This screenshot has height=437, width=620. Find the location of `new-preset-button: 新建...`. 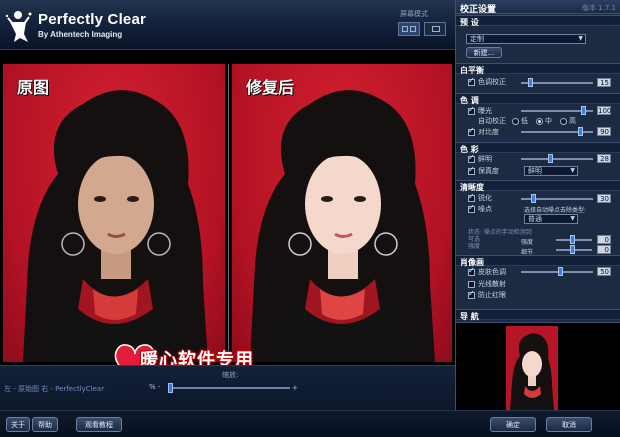

new-preset-button: 新建... is located at coordinates (484, 52).